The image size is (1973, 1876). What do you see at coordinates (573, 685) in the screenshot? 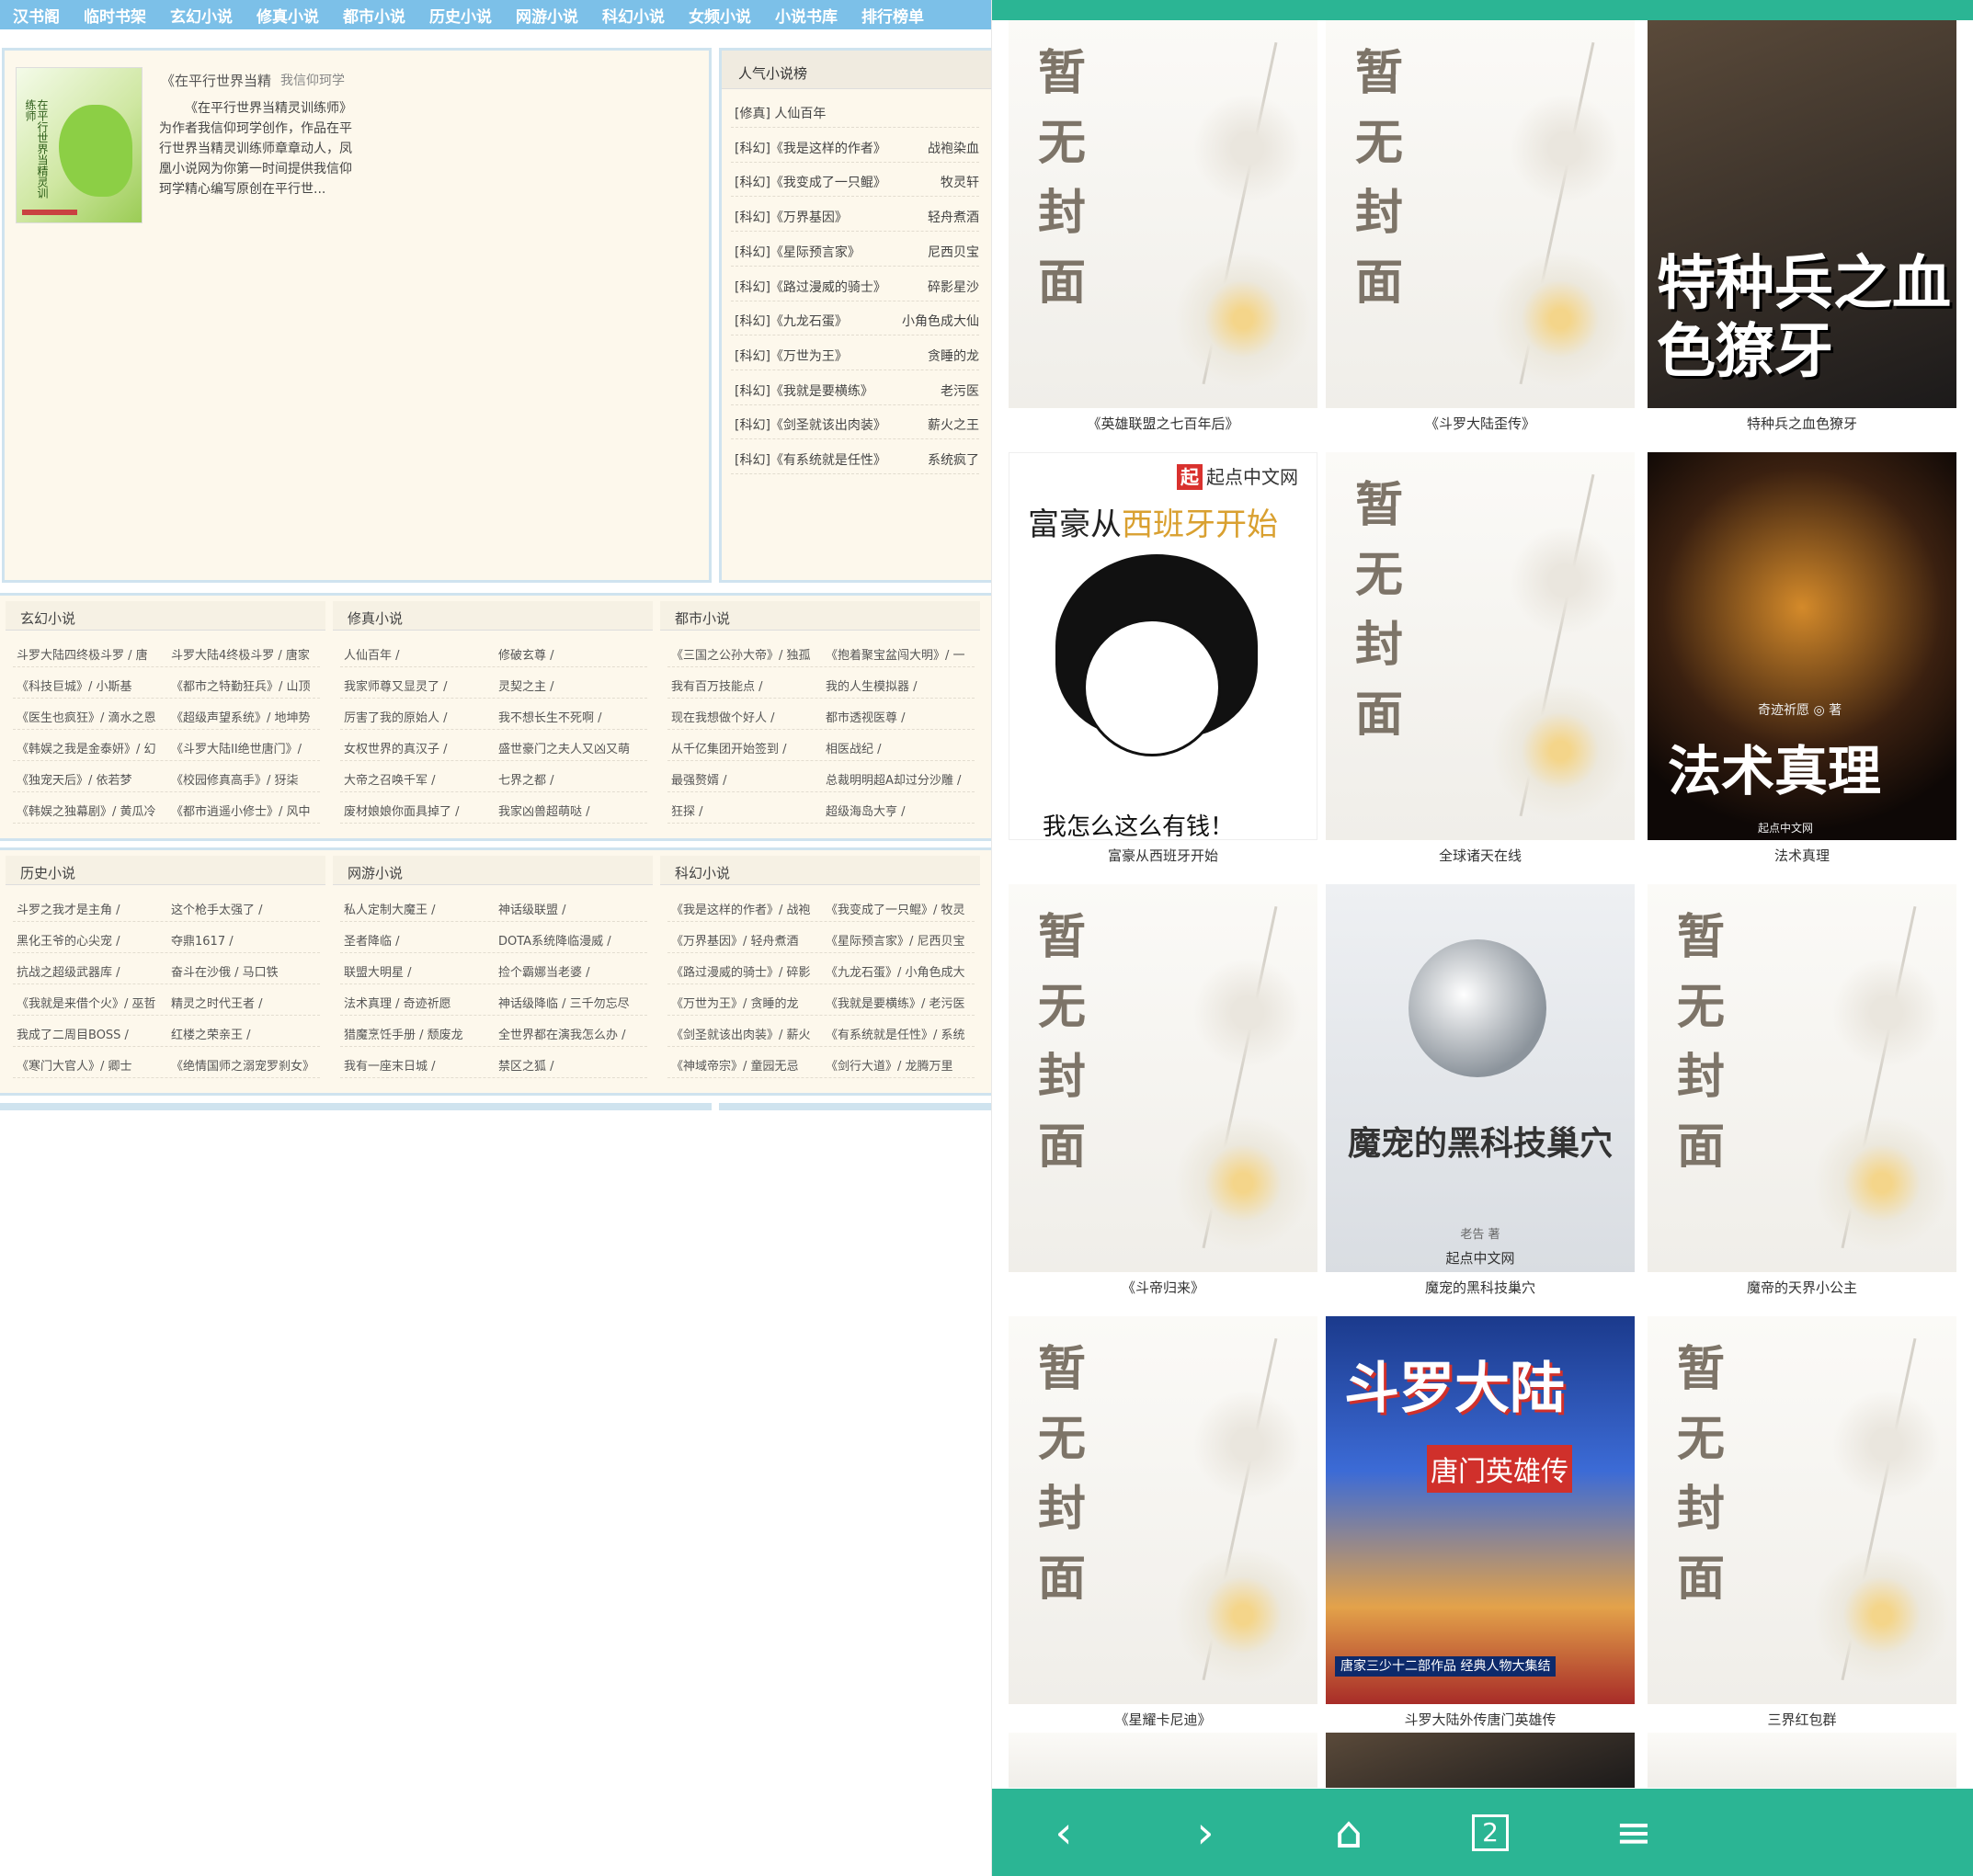
I see `book-link: 灵契之主 /` at bounding box center [573, 685].